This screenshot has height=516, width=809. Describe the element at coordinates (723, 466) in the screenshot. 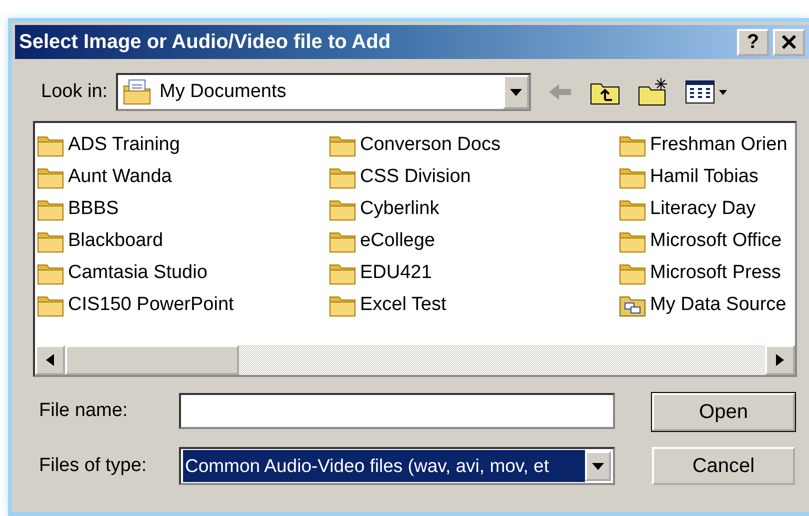

I see `dialog-button: Cancel` at that location.